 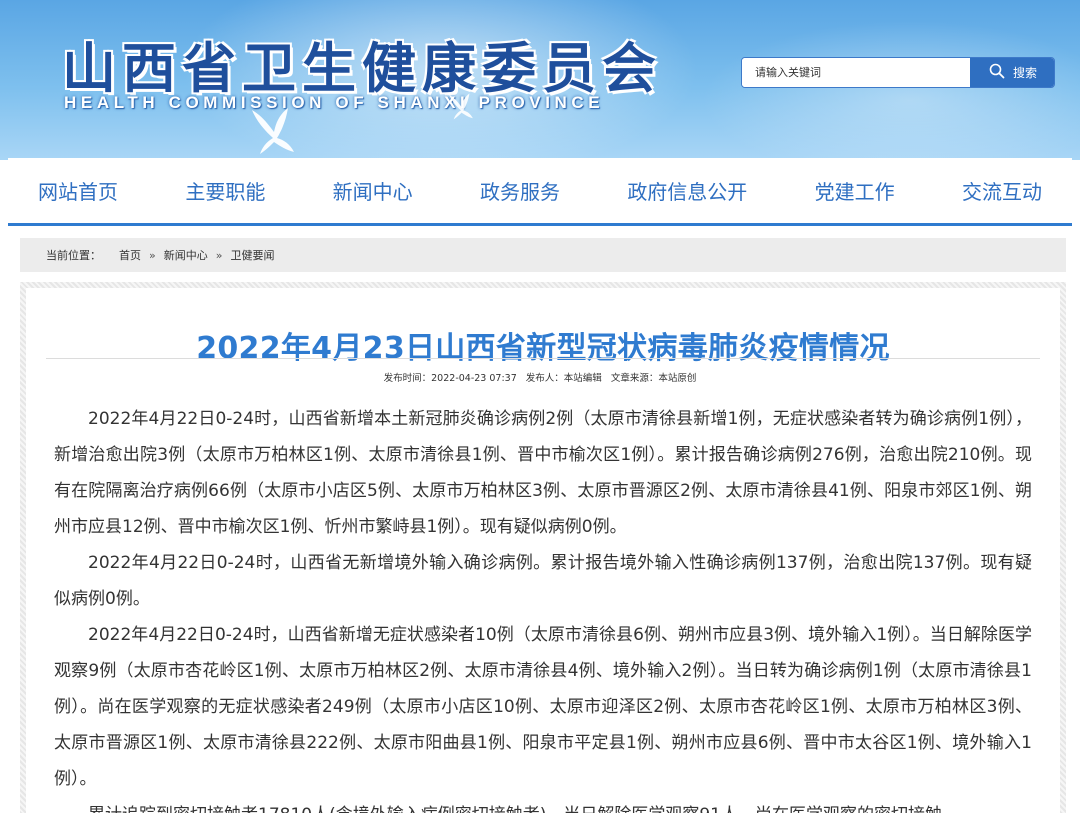 I want to click on search-button: 搜索, so click(x=1012, y=72).